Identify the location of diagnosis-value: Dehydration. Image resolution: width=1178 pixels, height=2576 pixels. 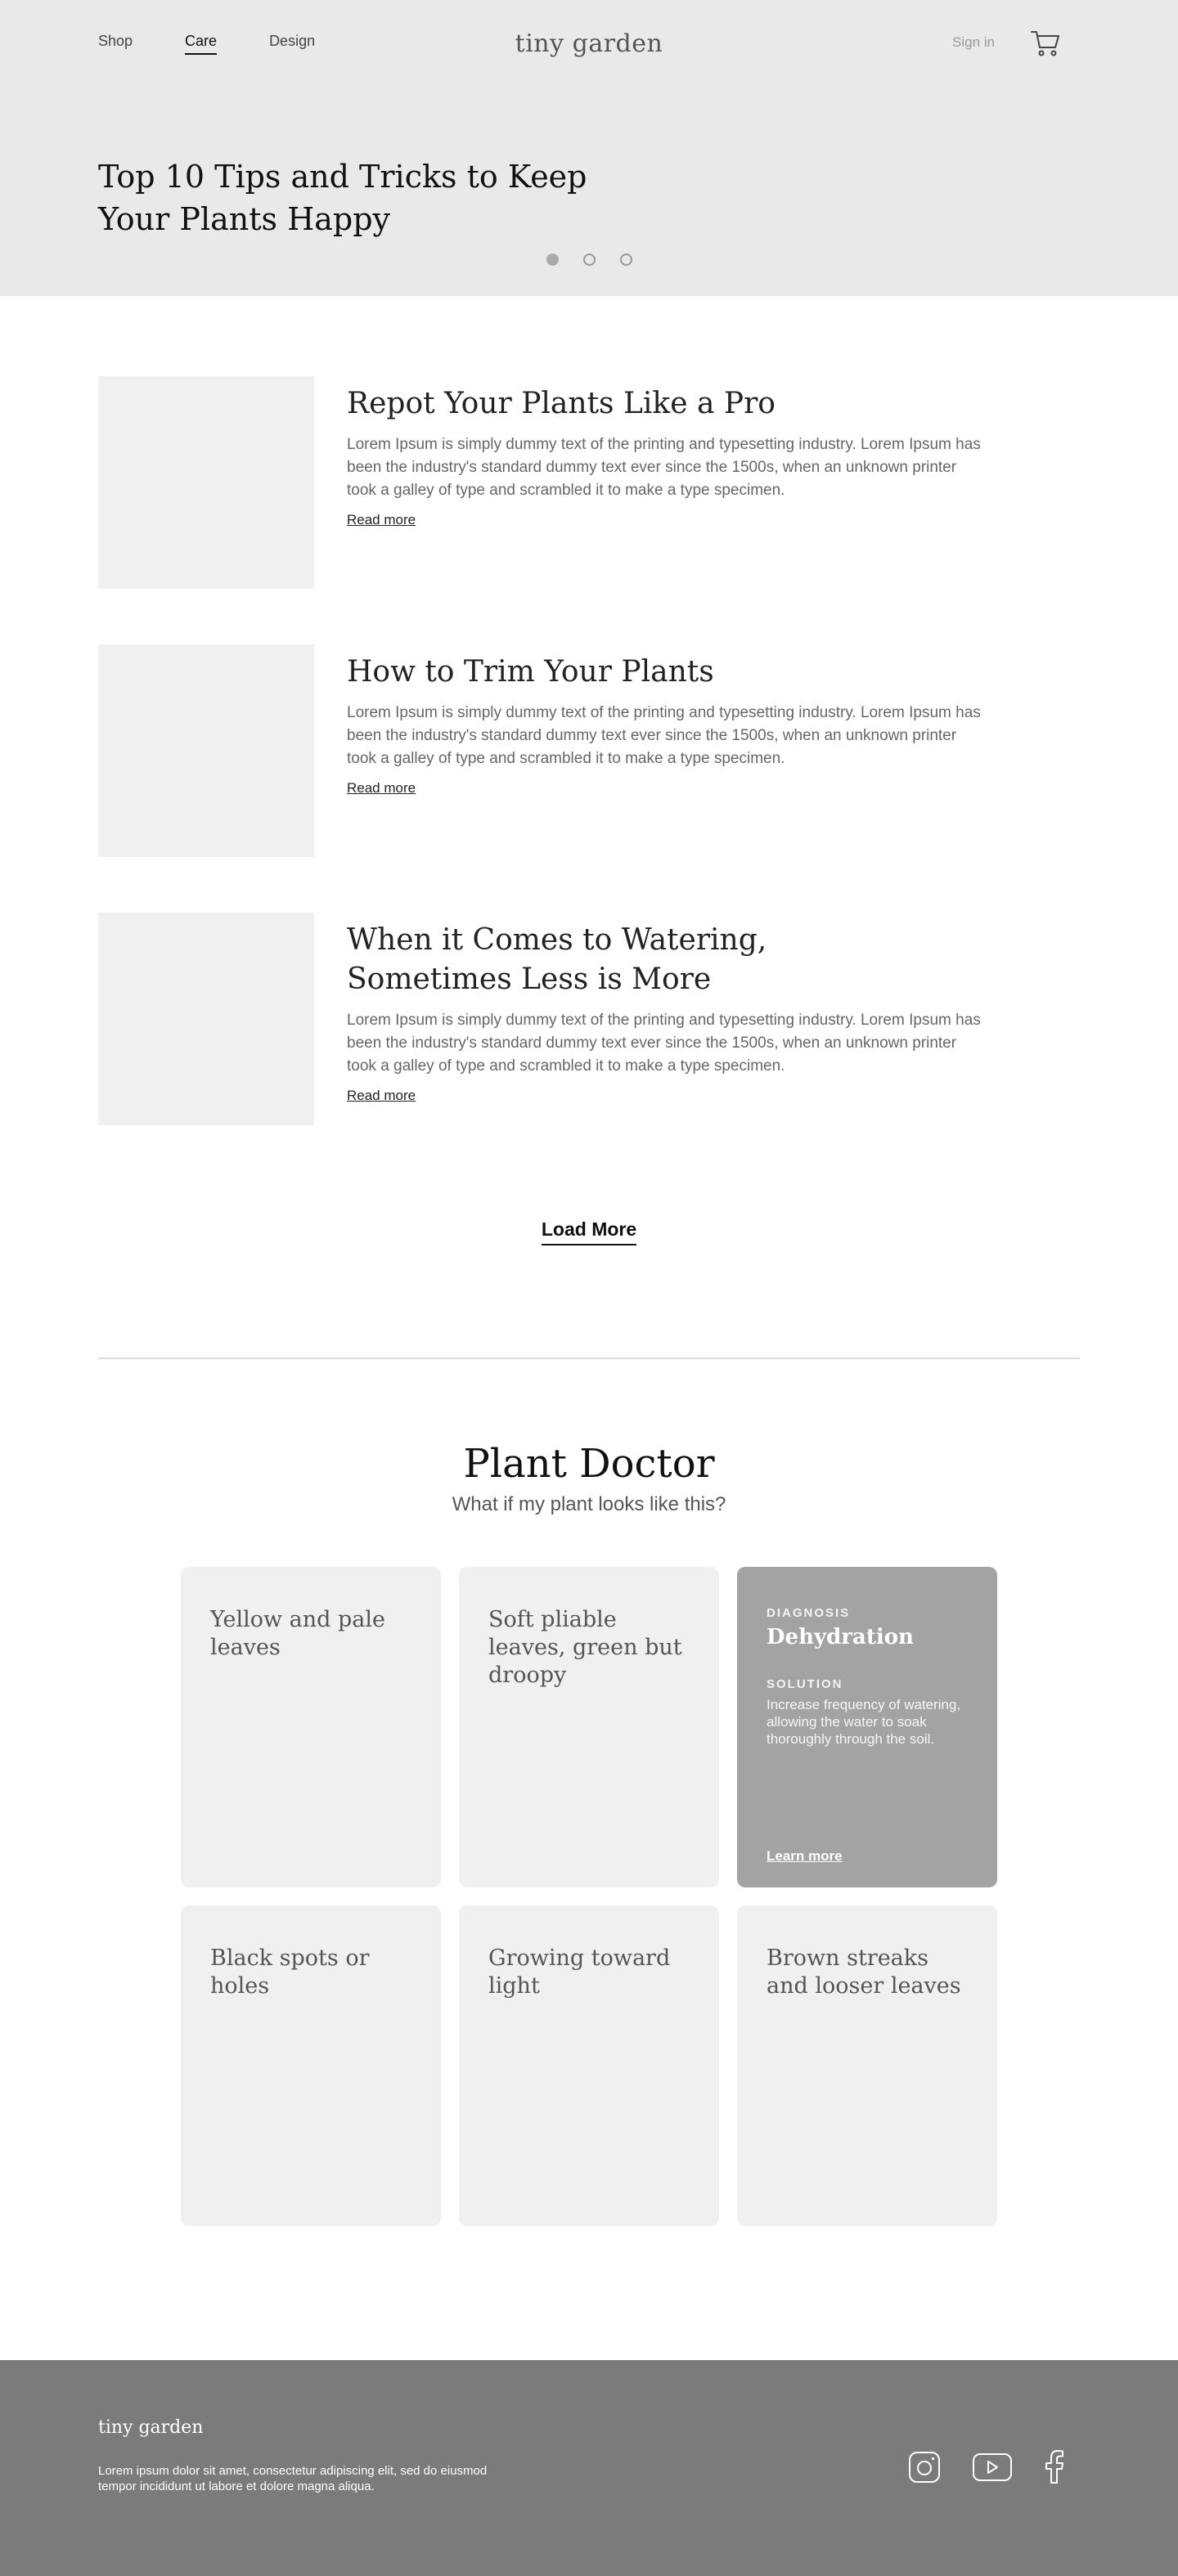
(840, 1637).